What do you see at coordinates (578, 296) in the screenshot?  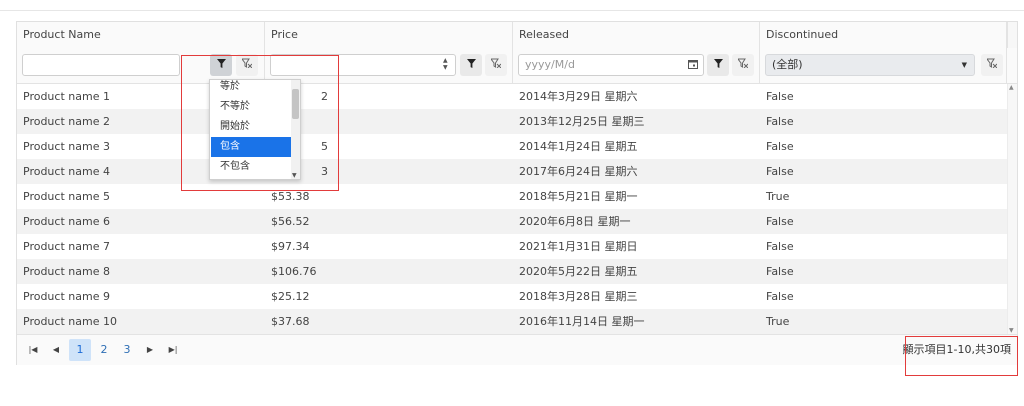 I see `cell-released: 2018年3月28日 星期三` at bounding box center [578, 296].